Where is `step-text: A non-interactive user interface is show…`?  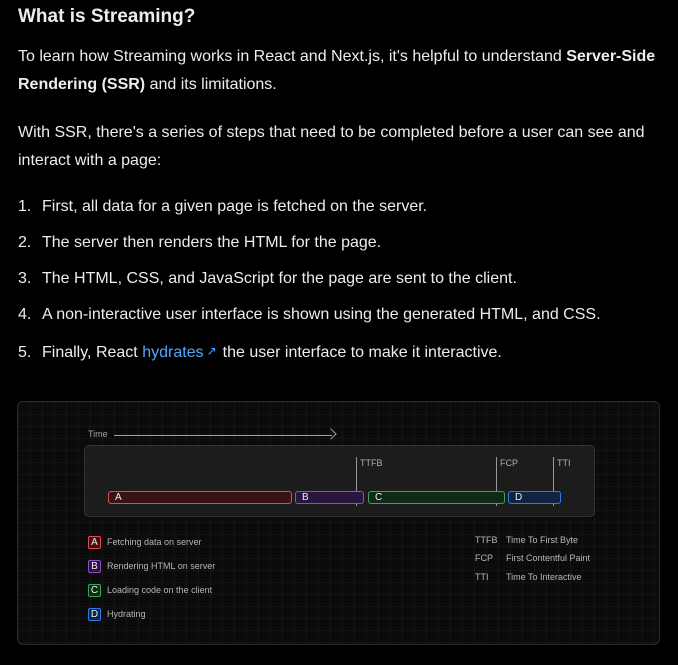
step-text: A non-interactive user interface is show… is located at coordinates (321, 314).